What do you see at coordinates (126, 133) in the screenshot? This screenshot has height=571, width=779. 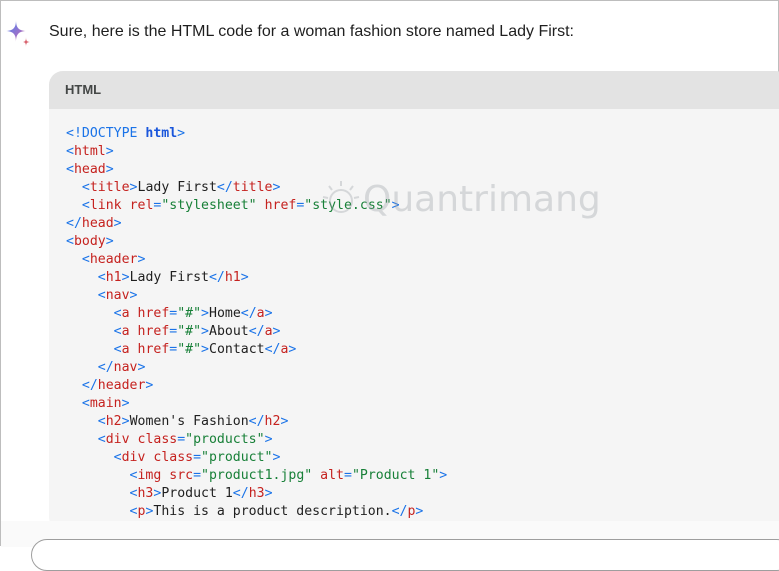 I see `code-line: <!DOCTYPE html>` at bounding box center [126, 133].